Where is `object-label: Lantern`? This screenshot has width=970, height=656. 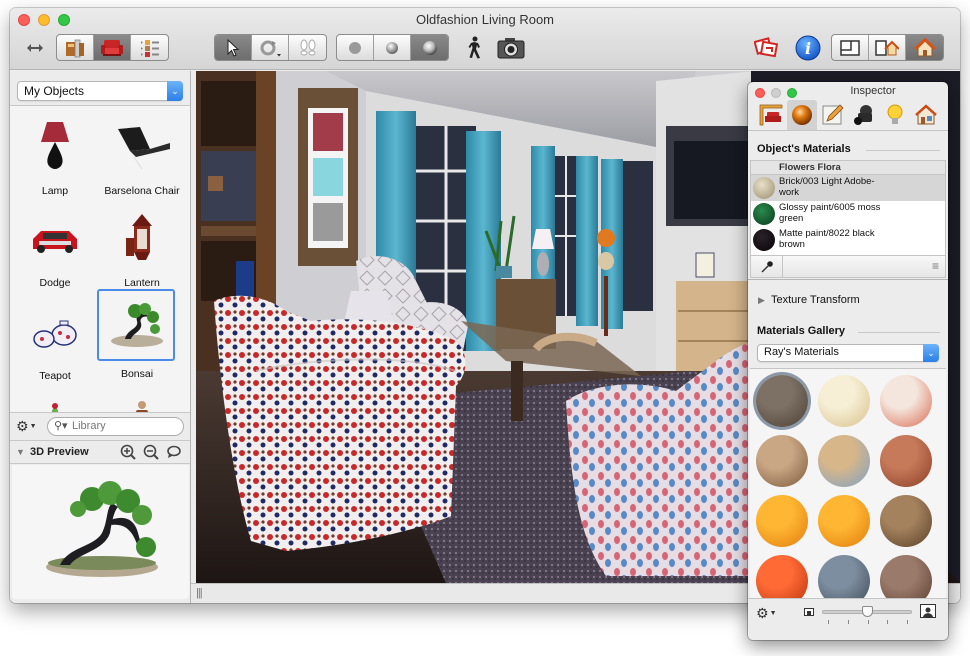
object-label: Lantern is located at coordinates (142, 283).